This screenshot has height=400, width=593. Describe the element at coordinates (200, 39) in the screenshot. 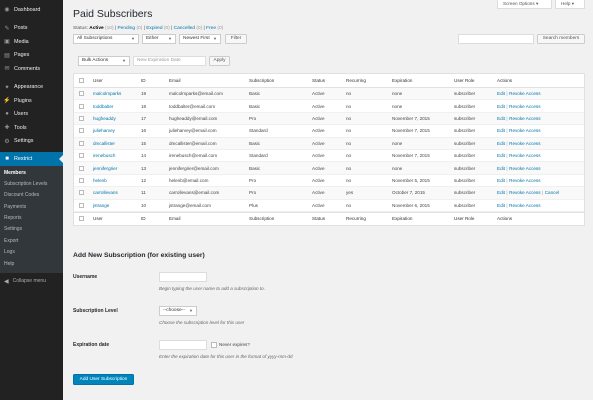

I see `order-select: Newest First ▼` at that location.